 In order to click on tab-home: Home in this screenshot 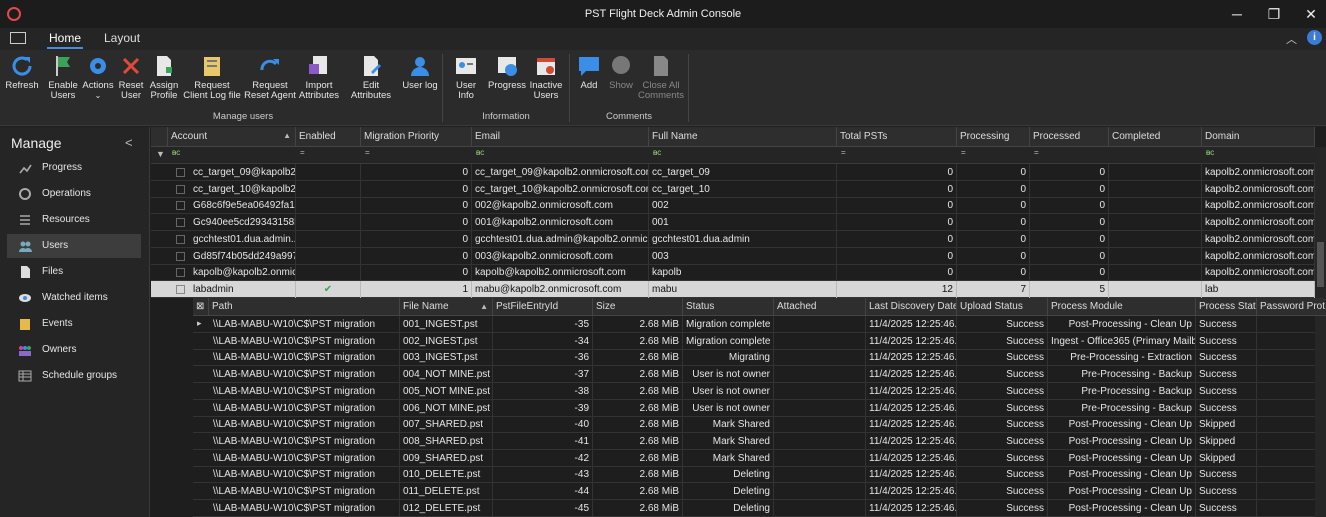, I will do `click(65, 40)`.